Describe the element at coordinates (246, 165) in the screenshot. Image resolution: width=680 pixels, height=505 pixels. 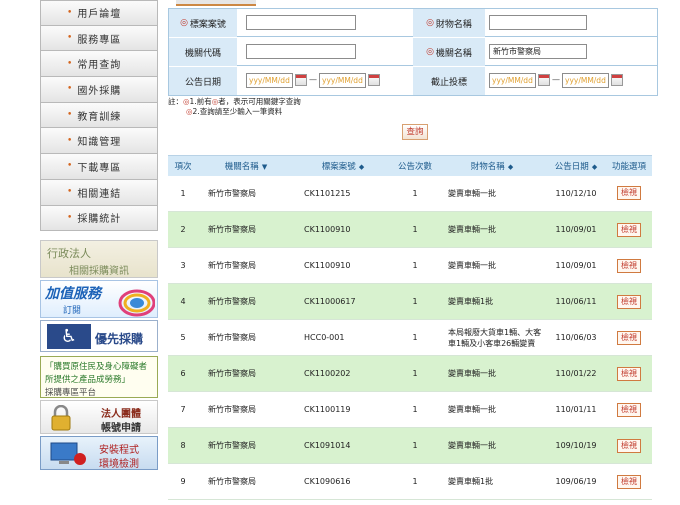
I see `header-agency: 機關名稱 ▼` at that location.